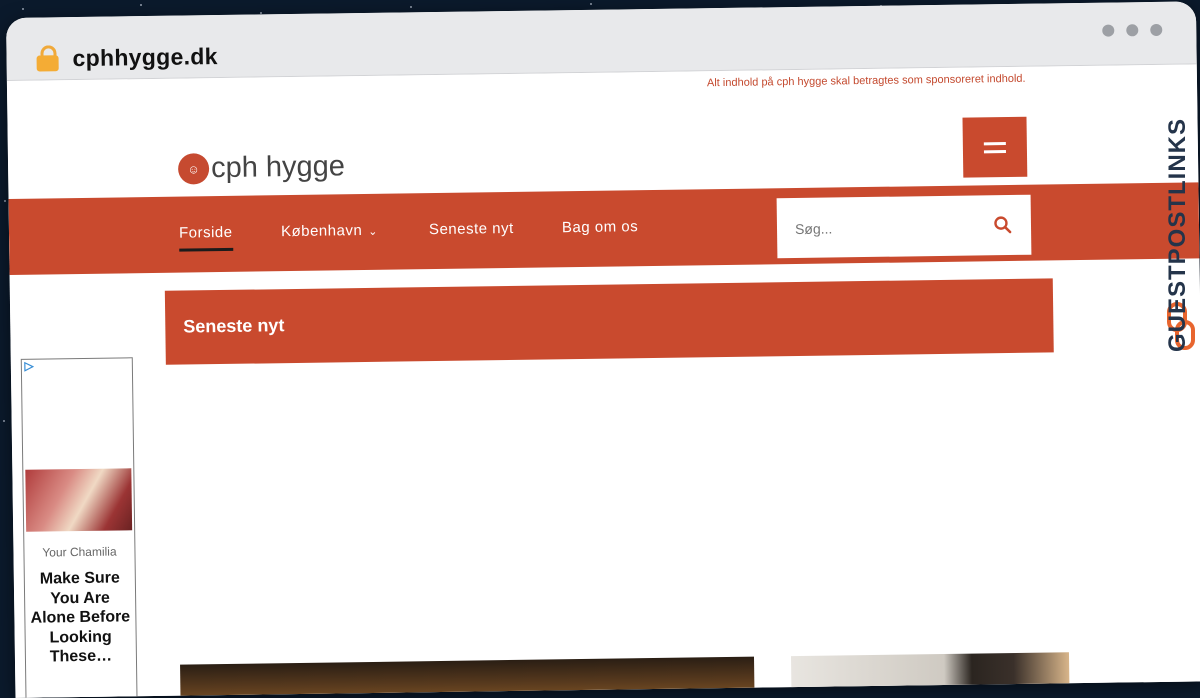 The height and width of the screenshot is (698, 1200). I want to click on address-bar-url: cphhygge.dk, so click(145, 57).